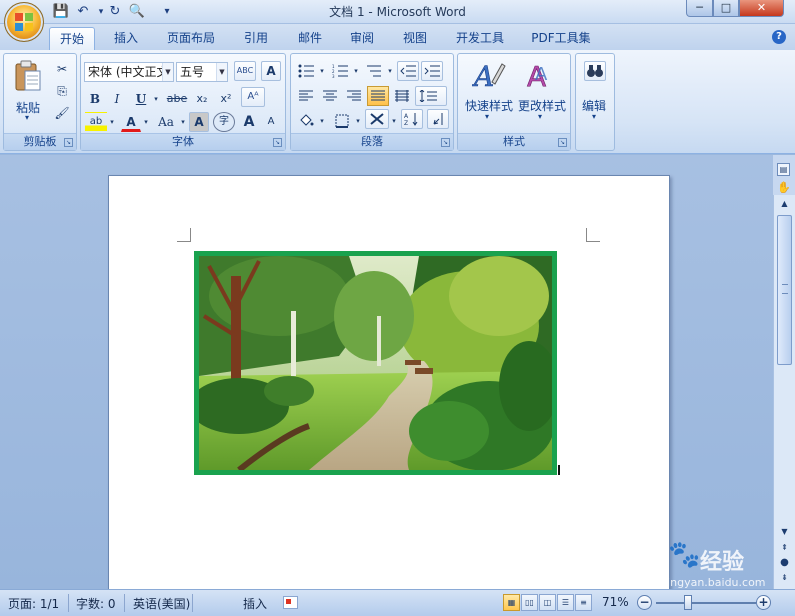 Image resolution: width=795 pixels, height=616 pixels. Describe the element at coordinates (354, 96) in the screenshot. I see `align-right-button` at that location.